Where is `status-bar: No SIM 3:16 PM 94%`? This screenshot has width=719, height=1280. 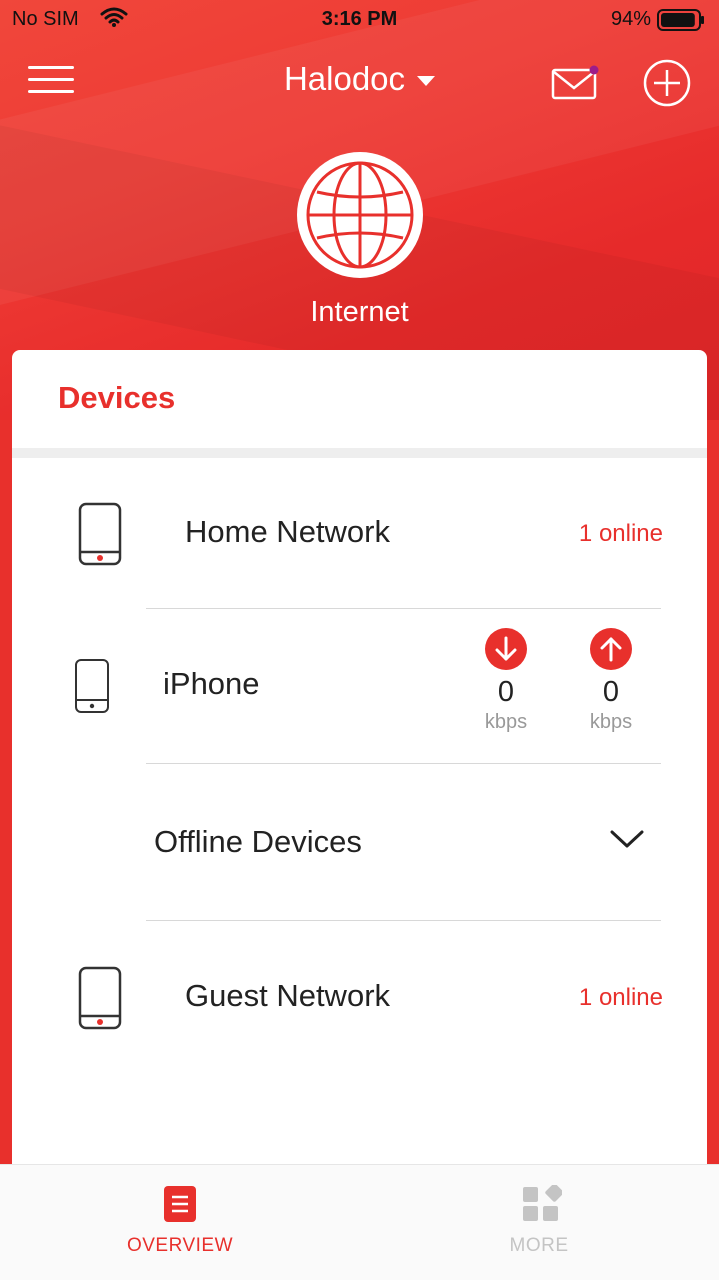
status-bar: No SIM 3:16 PM 94% is located at coordinates (359, 20).